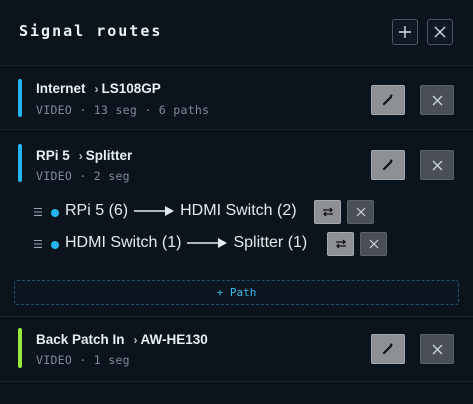 Image resolution: width=473 pixels, height=404 pixels. What do you see at coordinates (83, 176) in the screenshot?
I see `route-summary: VIDEO · 2 seg` at bounding box center [83, 176].